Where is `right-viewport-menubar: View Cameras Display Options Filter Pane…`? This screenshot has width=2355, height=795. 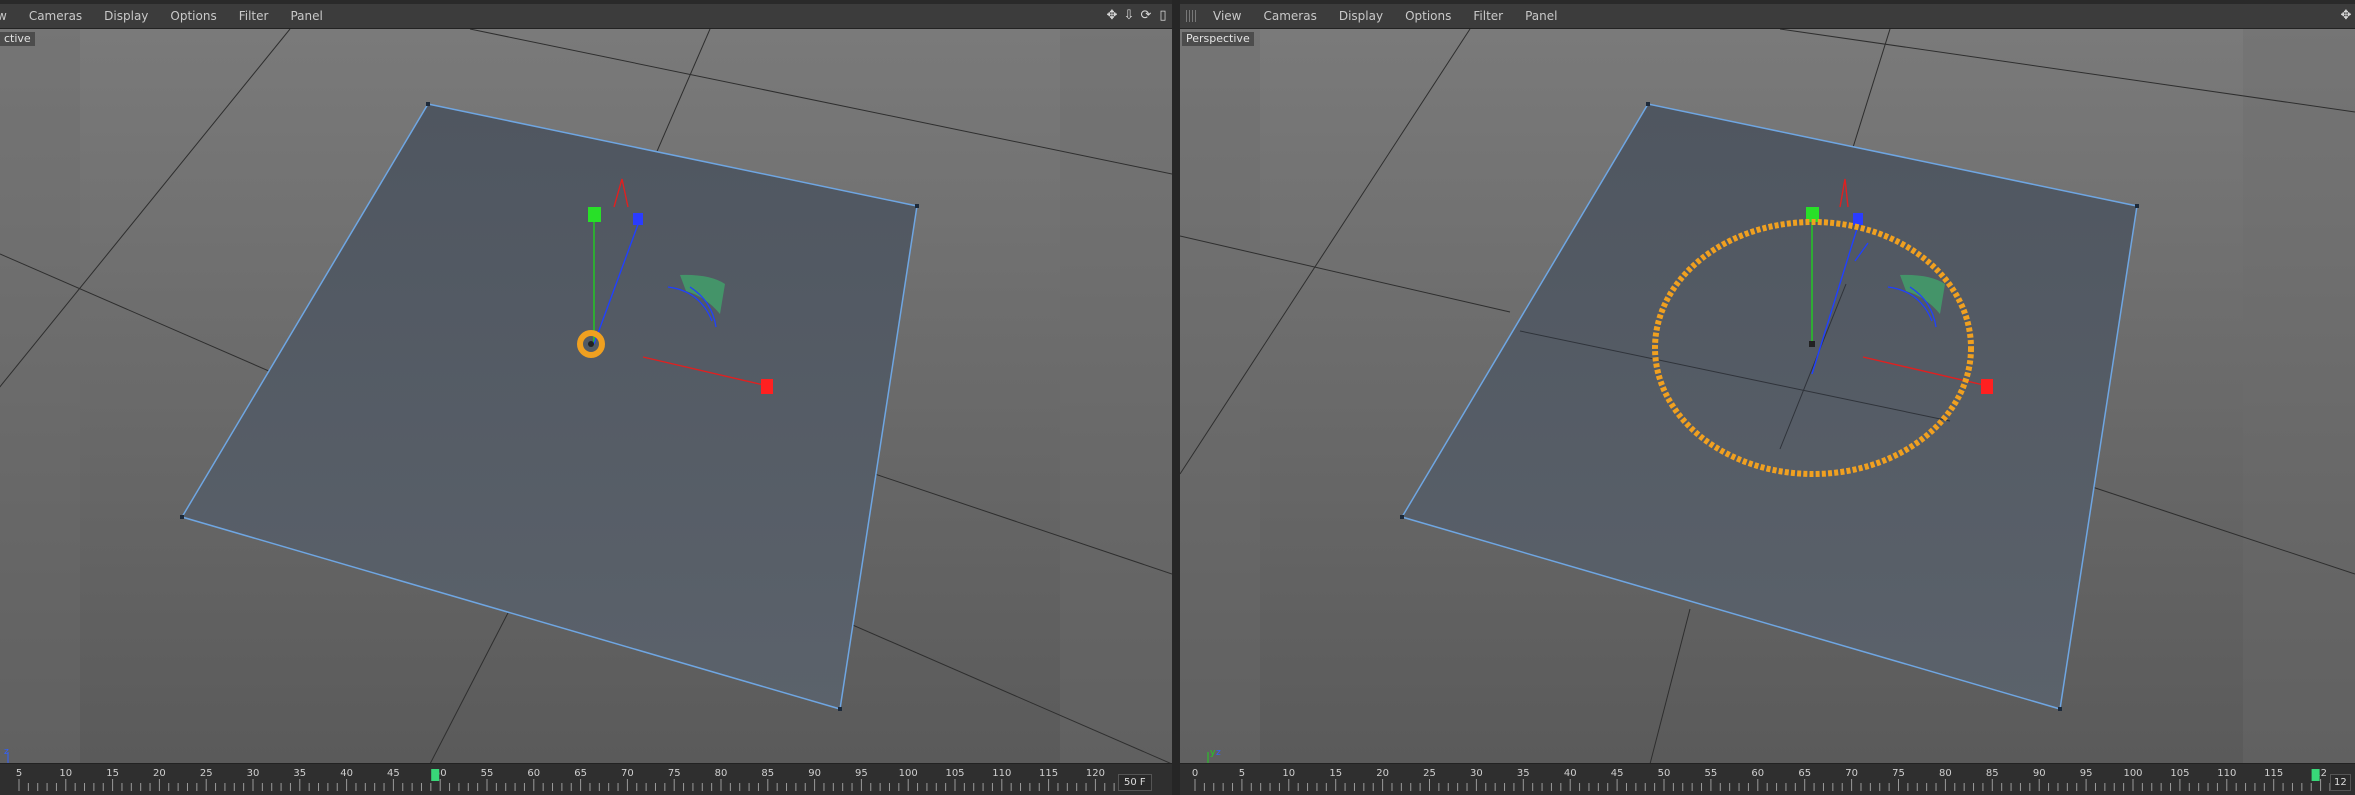
right-viewport-menubar: View Cameras Display Options Filter Pane… is located at coordinates (1767, 16).